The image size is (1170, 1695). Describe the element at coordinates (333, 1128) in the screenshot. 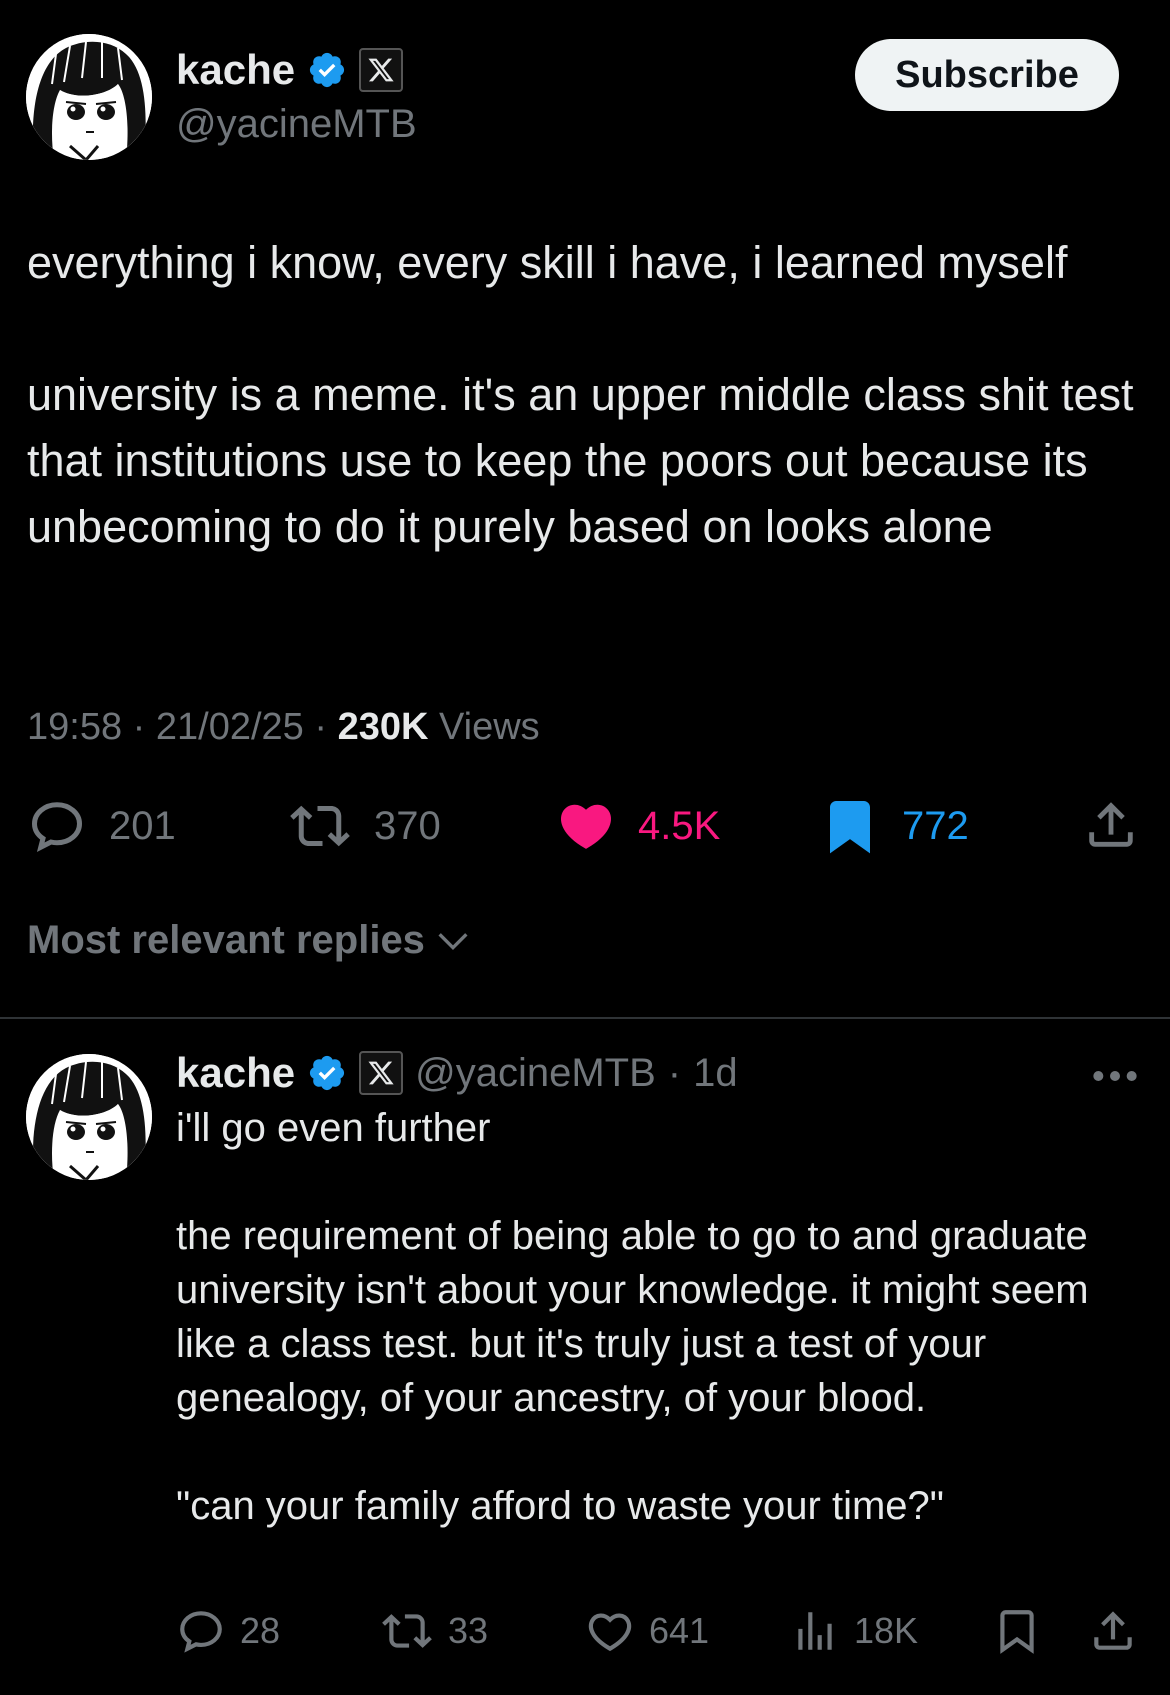

I see `reply-text-line: i'll go even further` at that location.